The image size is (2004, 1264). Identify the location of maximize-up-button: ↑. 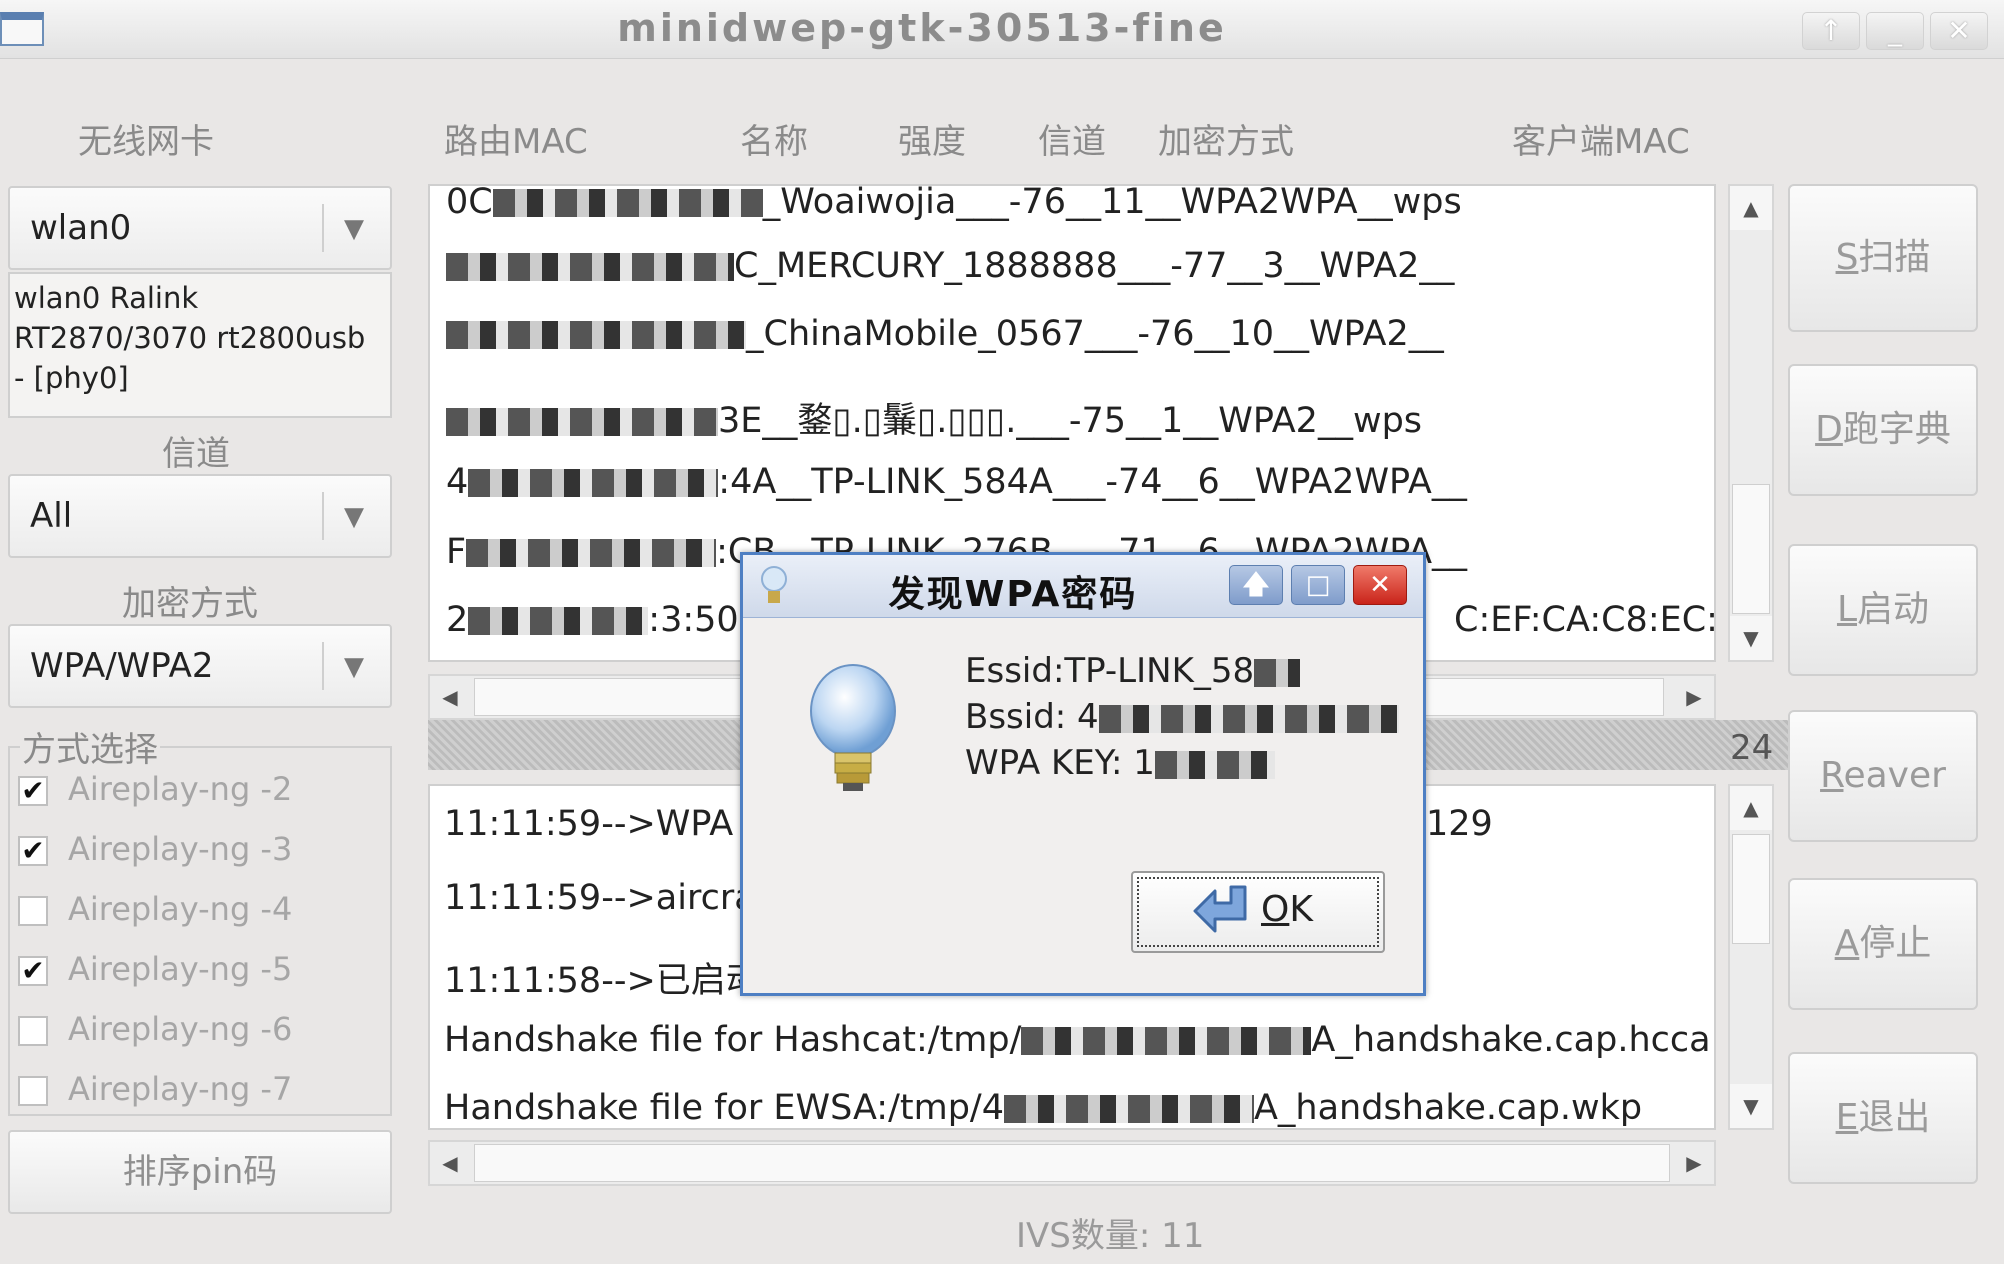
(1831, 31).